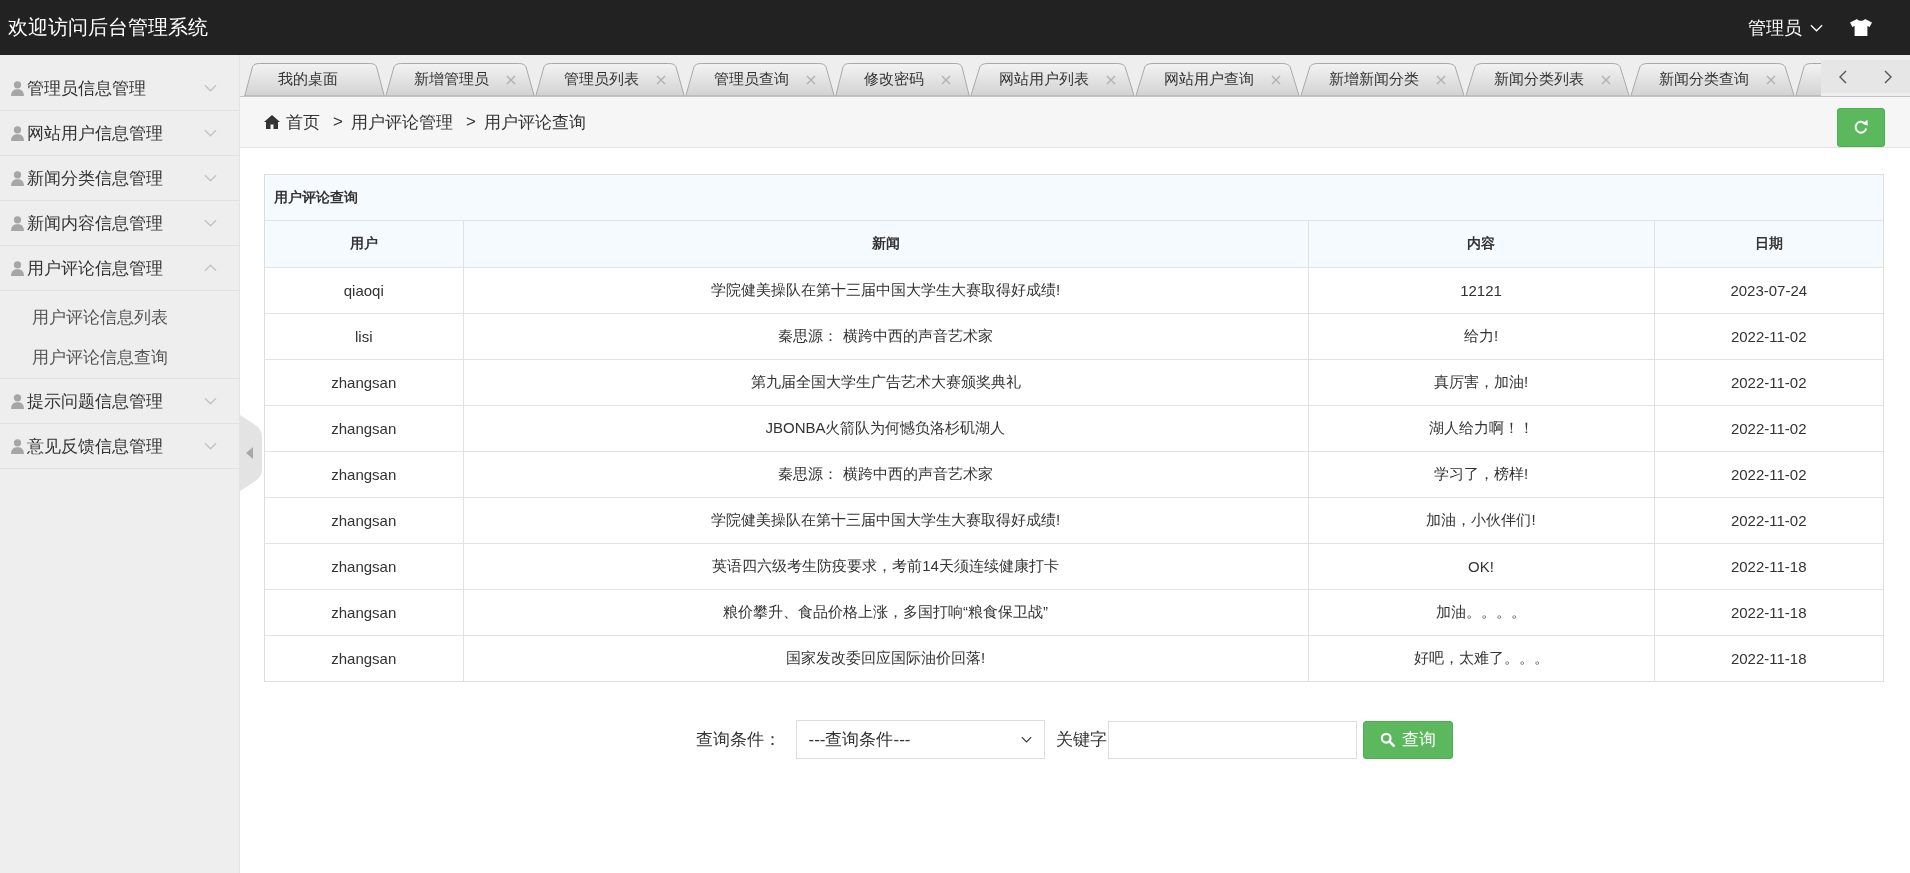  I want to click on sidebar-menu-item: 新闻内容信息管理, so click(119, 223).